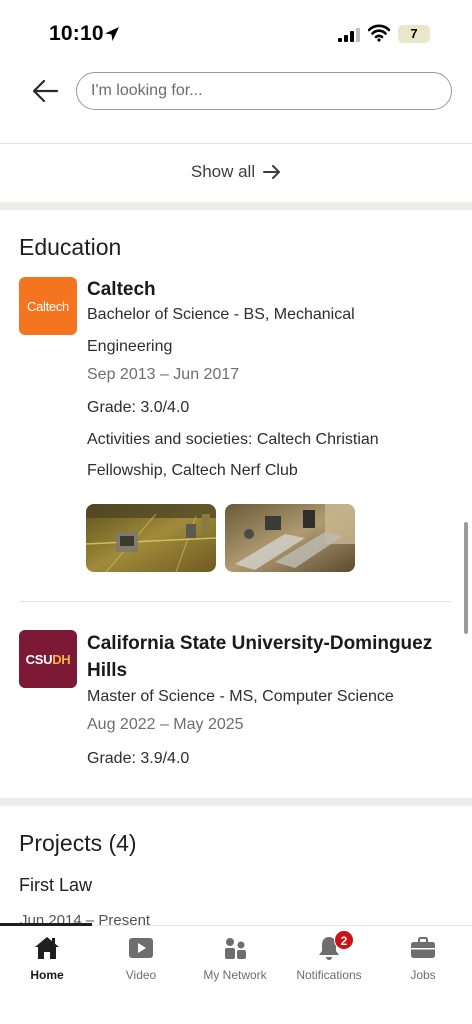 This screenshot has width=472, height=1024. What do you see at coordinates (47, 975) in the screenshot?
I see `nav-label-home: Home` at bounding box center [47, 975].